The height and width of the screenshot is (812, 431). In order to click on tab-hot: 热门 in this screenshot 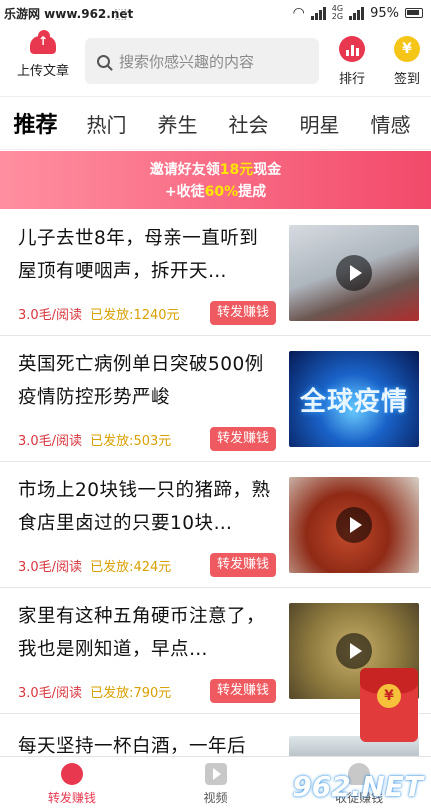, I will do `click(106, 123)`.